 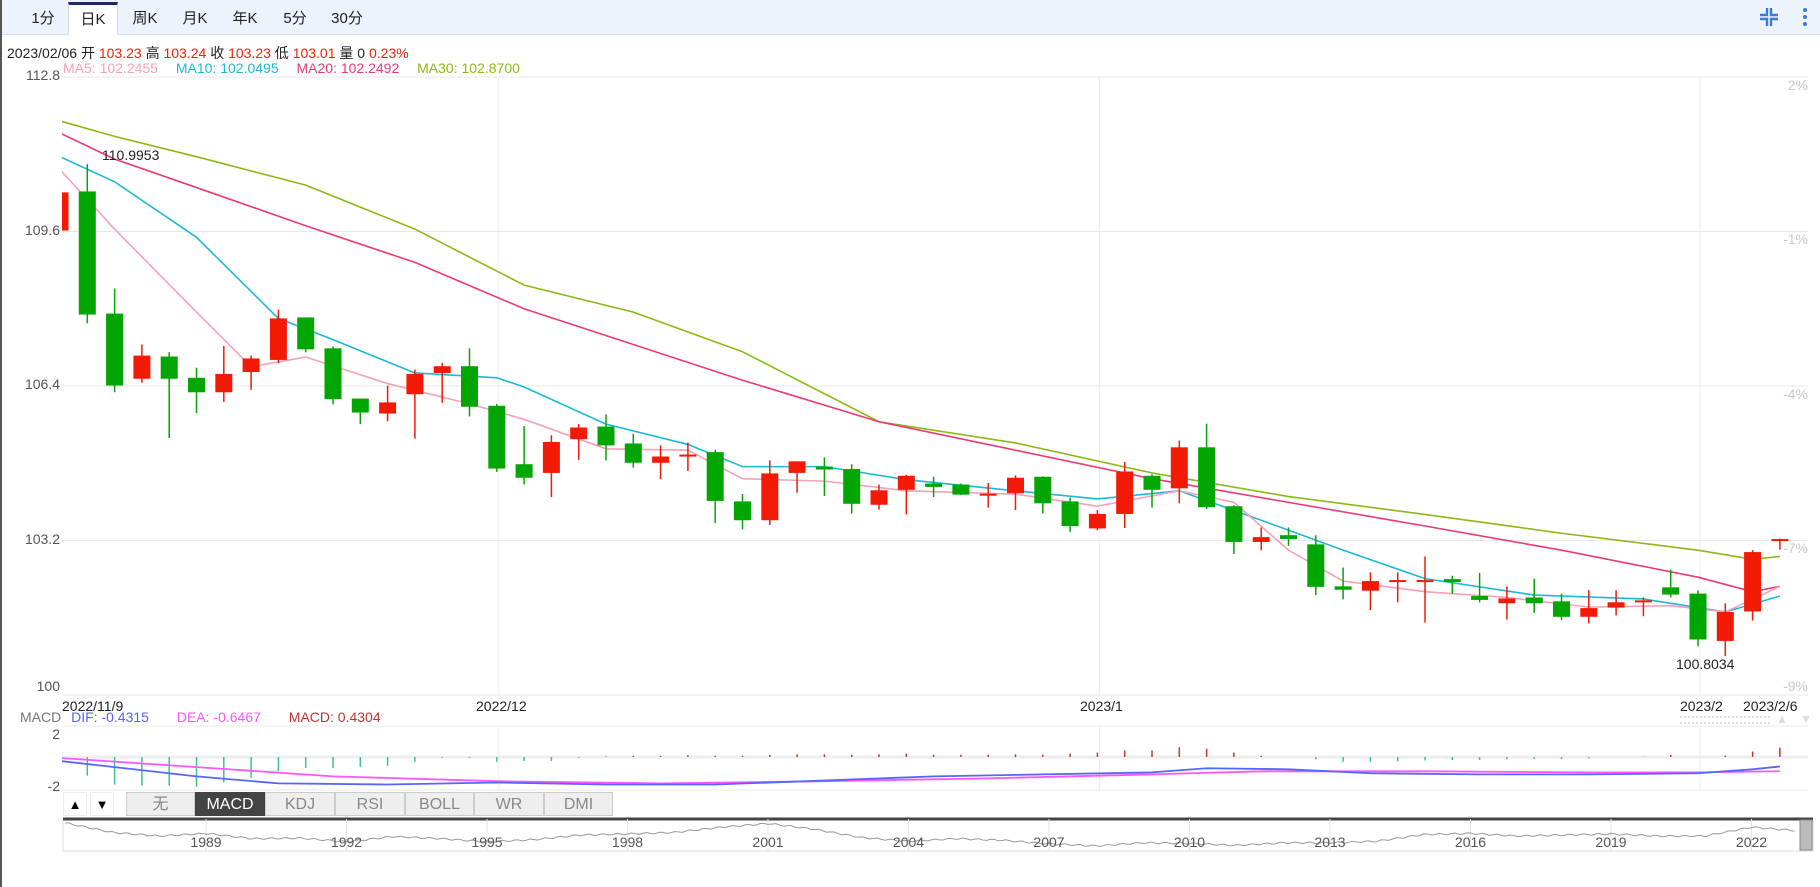 I want to click on indicator-tab-kdj: KDJ, so click(x=300, y=804).